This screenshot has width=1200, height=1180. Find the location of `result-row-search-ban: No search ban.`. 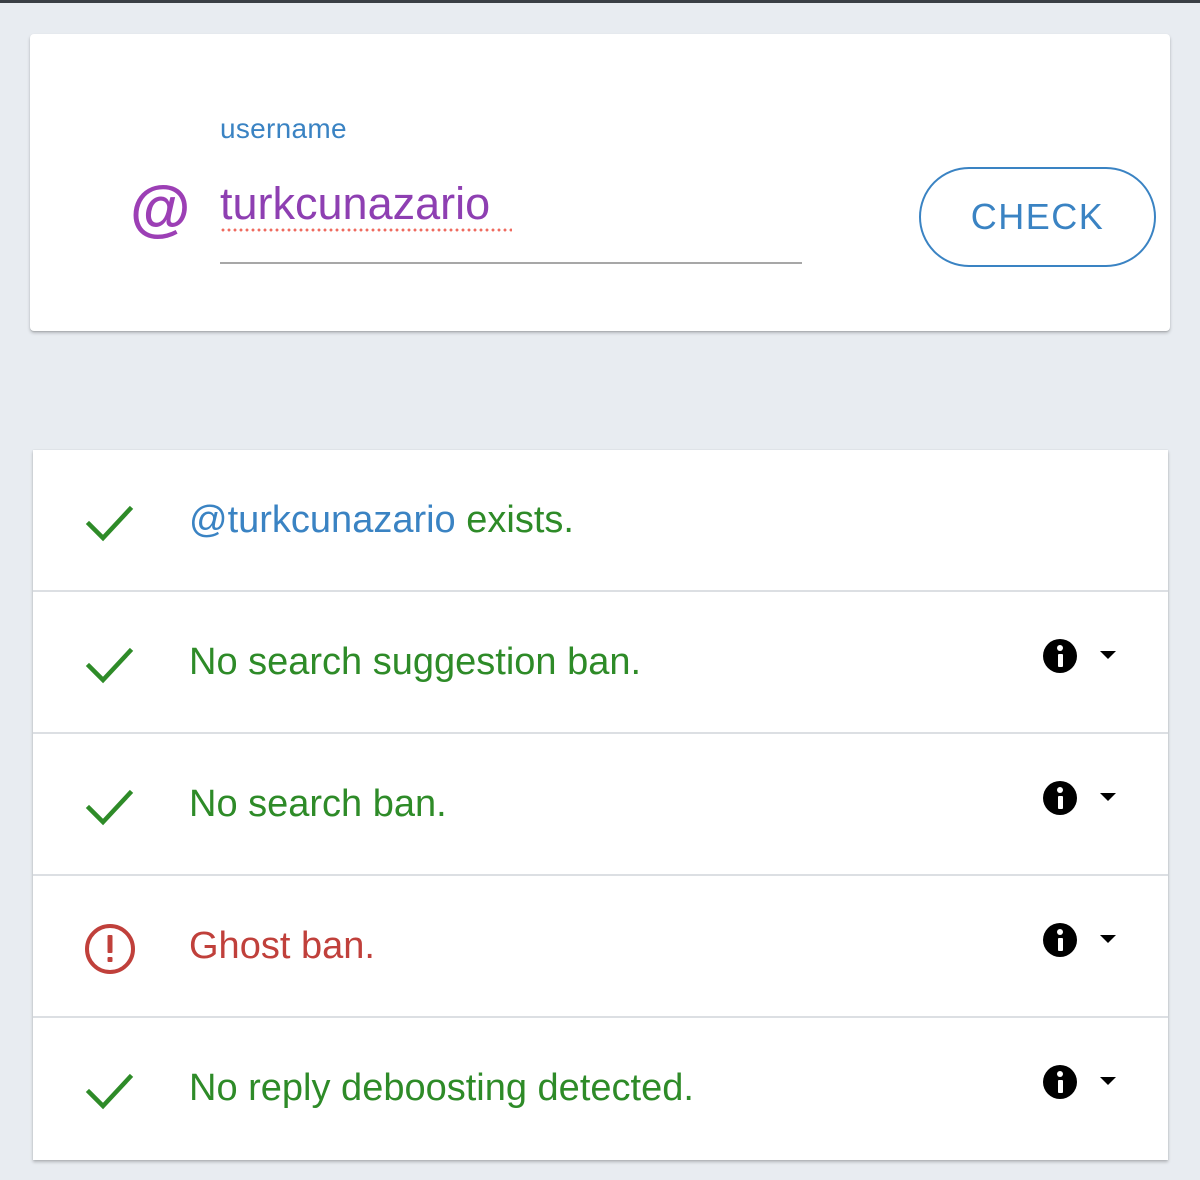

result-row-search-ban: No search ban. is located at coordinates (600, 805).